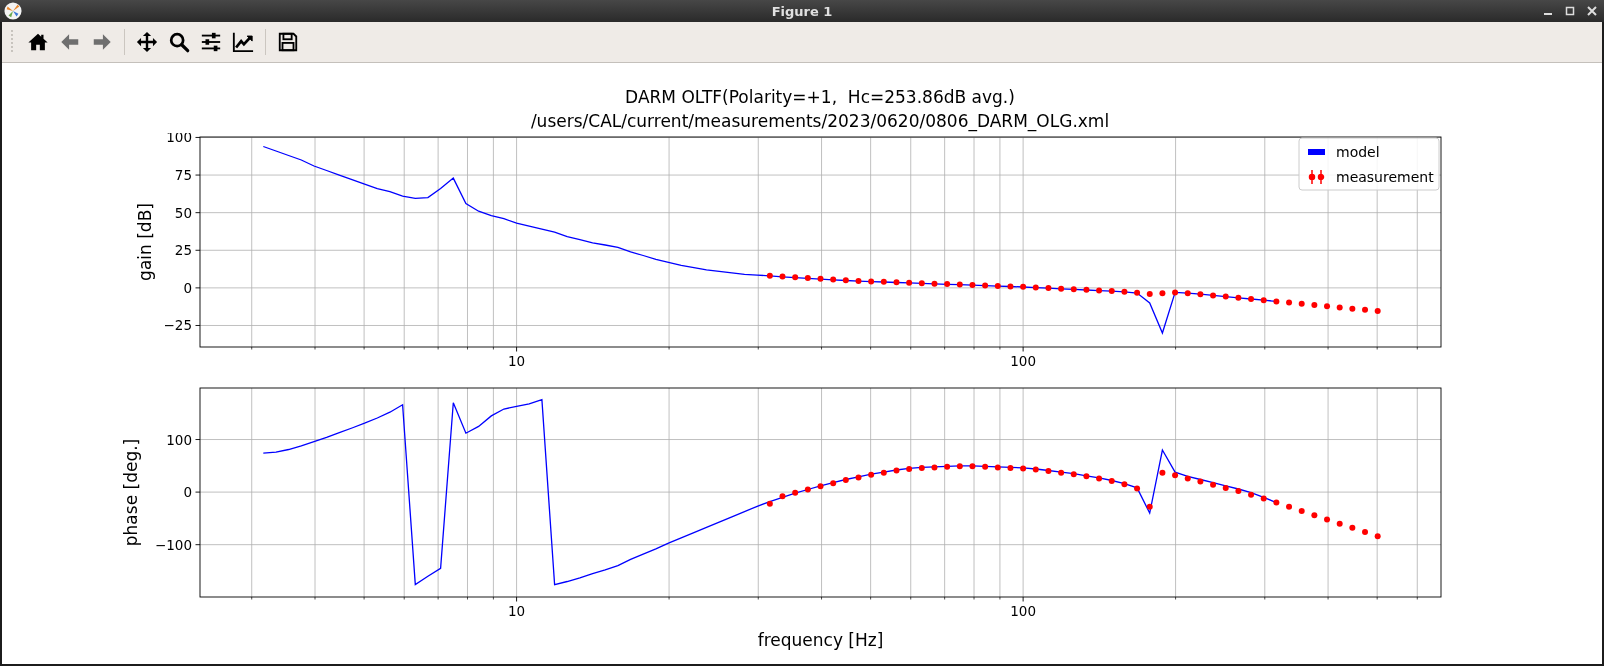 Image resolution: width=1604 pixels, height=666 pixels. What do you see at coordinates (145, 242) in the screenshot?
I see `axis-label: gain [dB]` at bounding box center [145, 242].